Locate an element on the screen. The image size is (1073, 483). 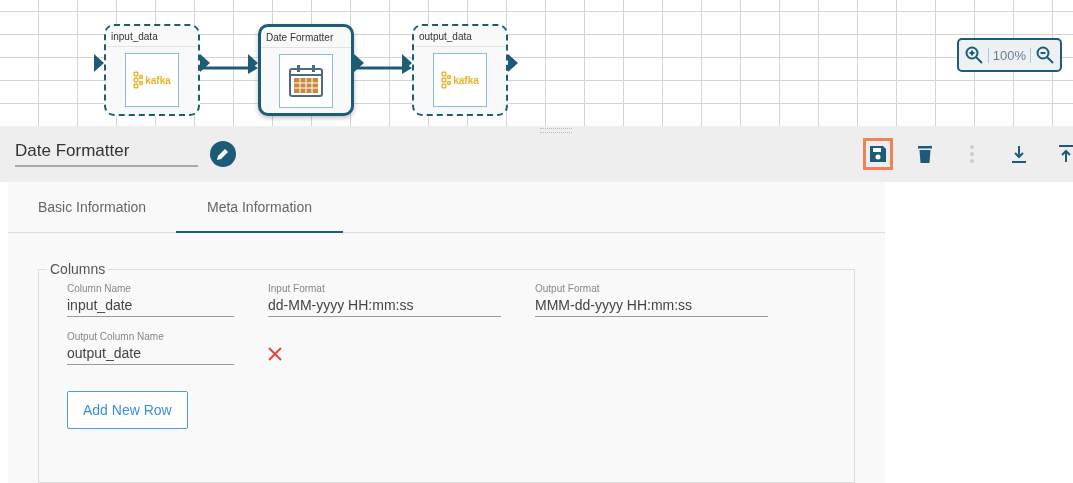
field-value: input_date is located at coordinates (100, 305).